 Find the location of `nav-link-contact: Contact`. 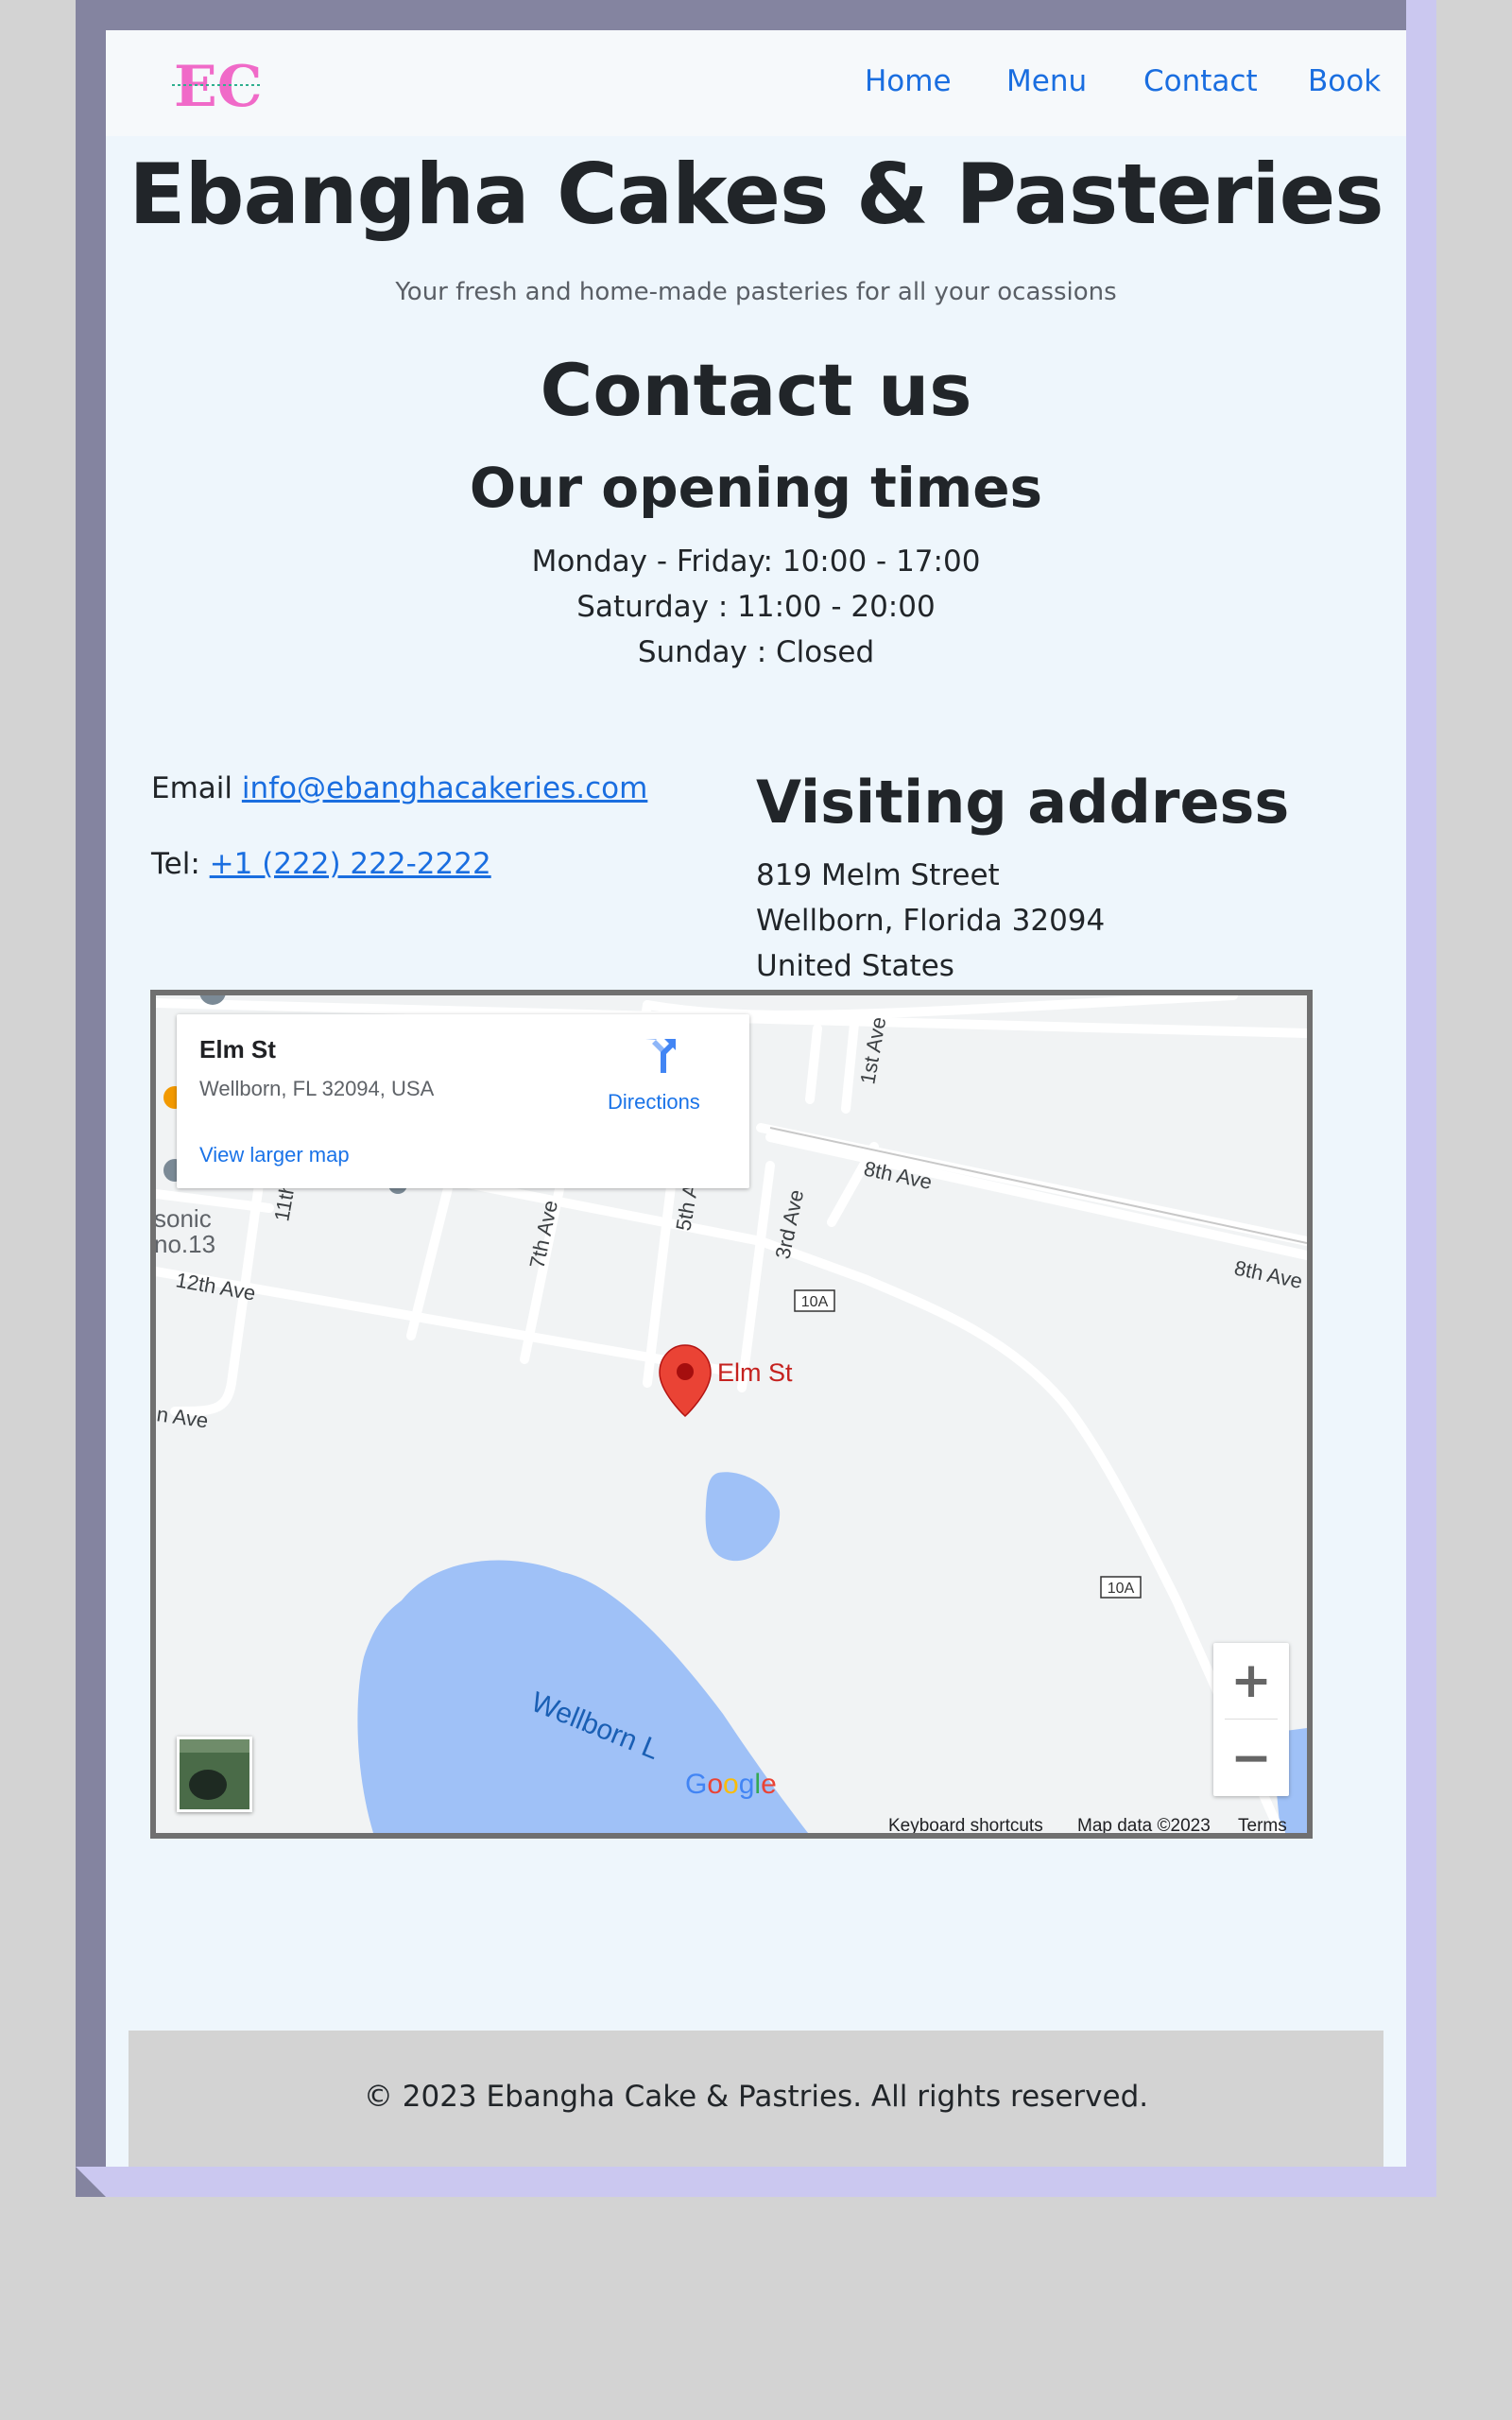

nav-link-contact: Contact is located at coordinates (1200, 81).